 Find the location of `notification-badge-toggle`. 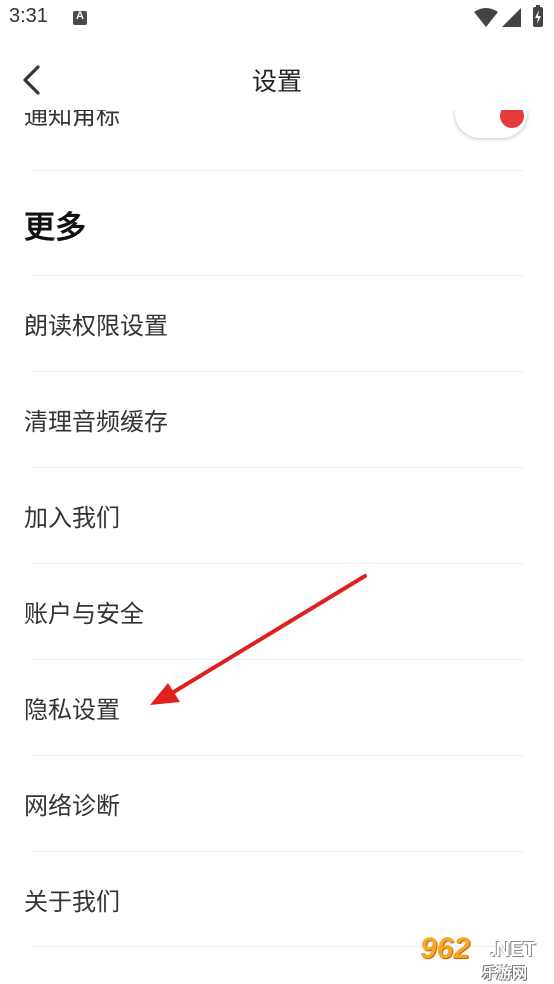

notification-badge-toggle is located at coordinates (491, 124).